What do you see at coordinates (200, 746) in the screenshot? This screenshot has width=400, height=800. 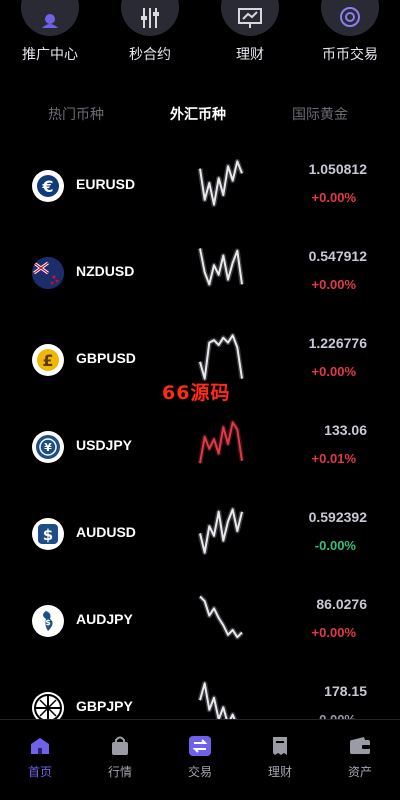 I see `trade-swap-icon` at bounding box center [200, 746].